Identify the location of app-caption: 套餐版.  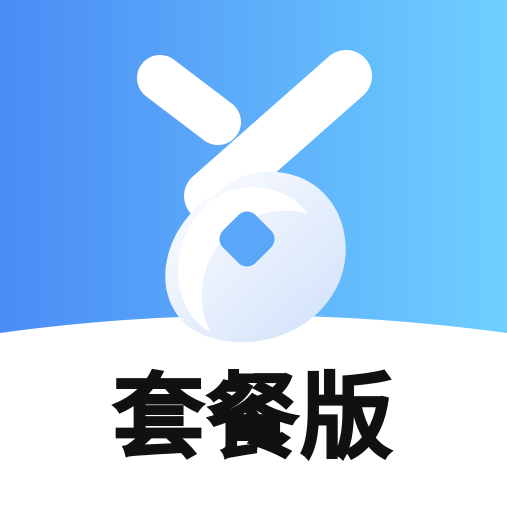
(253, 417).